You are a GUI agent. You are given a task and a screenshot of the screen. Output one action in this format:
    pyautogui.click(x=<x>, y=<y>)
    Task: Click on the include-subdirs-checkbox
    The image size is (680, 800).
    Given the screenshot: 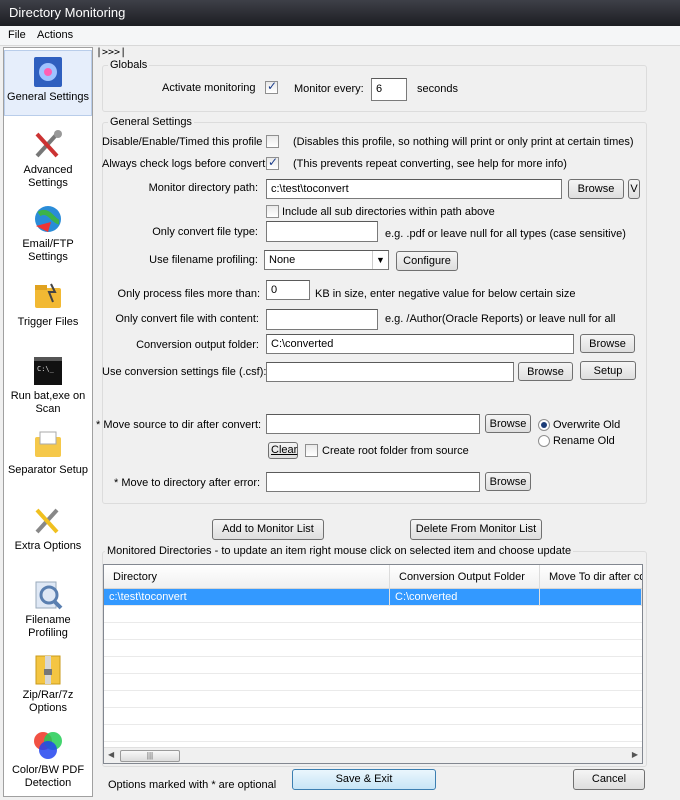 What is the action you would take?
    pyautogui.click(x=272, y=211)
    